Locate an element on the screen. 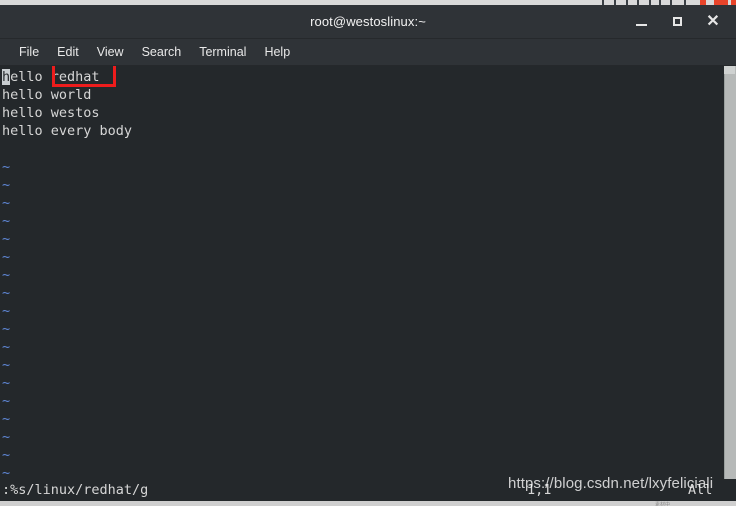 This screenshot has height=506, width=736. menu-item-search: Search is located at coordinates (162, 52).